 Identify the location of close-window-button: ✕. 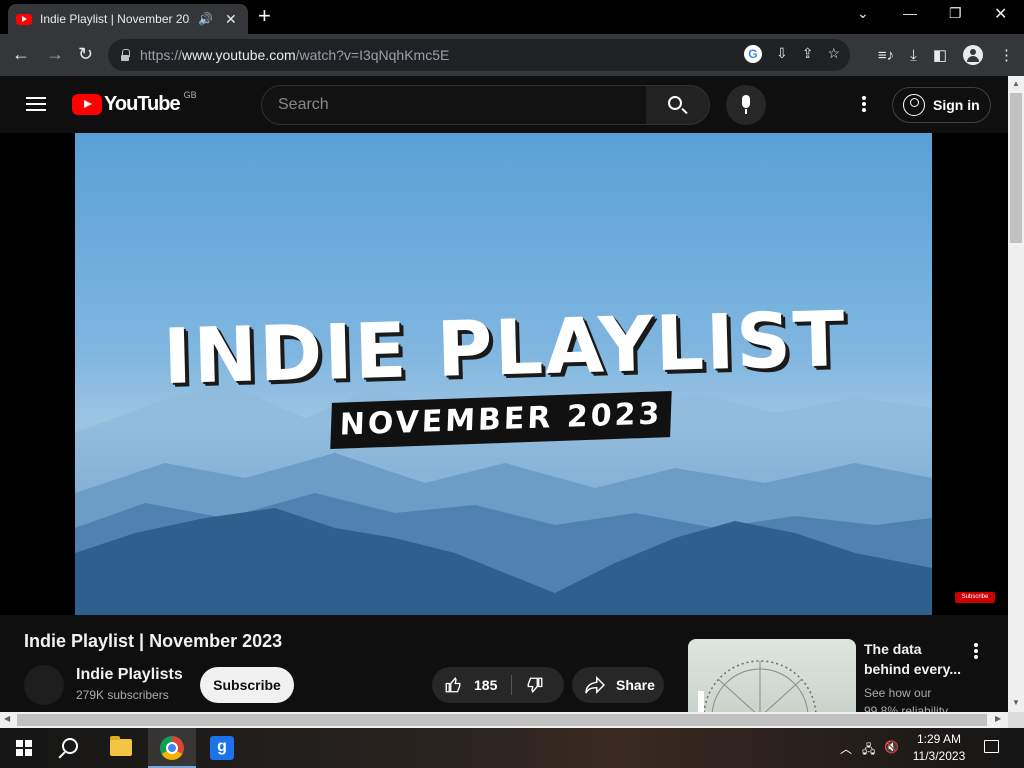
(1000, 14).